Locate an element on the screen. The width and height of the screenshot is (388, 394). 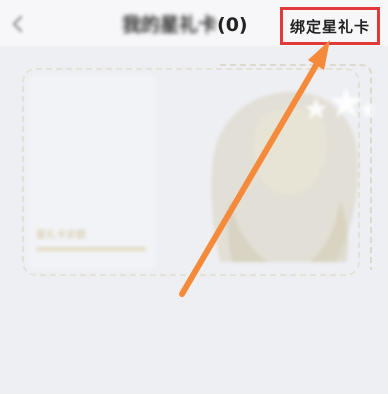
card-label-text: 星礼卡余额 is located at coordinates (61, 235).